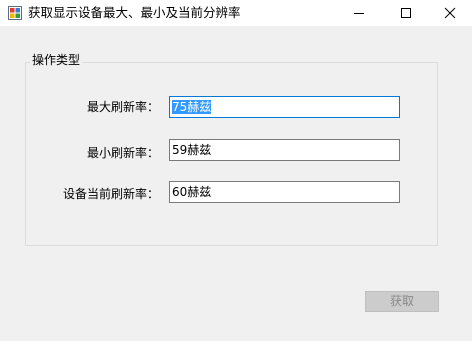  Describe the element at coordinates (122, 153) in the screenshot. I see `min-refresh-label: 最小刷新率：` at that location.